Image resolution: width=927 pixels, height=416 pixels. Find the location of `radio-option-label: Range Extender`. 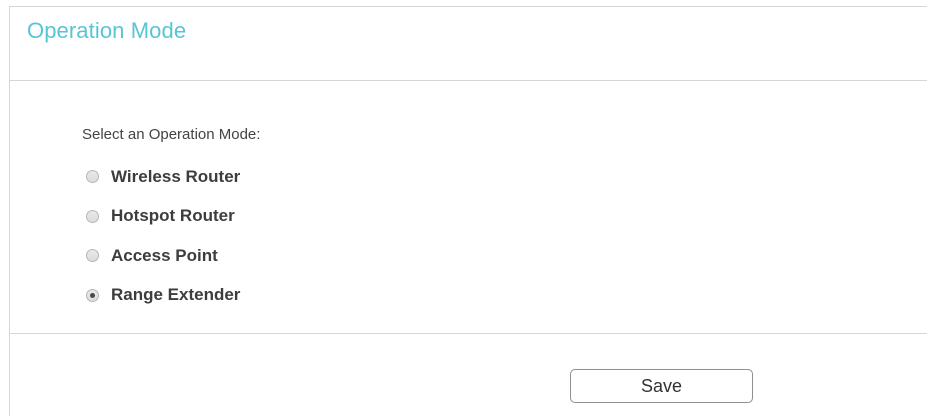

radio-option-label: Range Extender is located at coordinates (175, 295).